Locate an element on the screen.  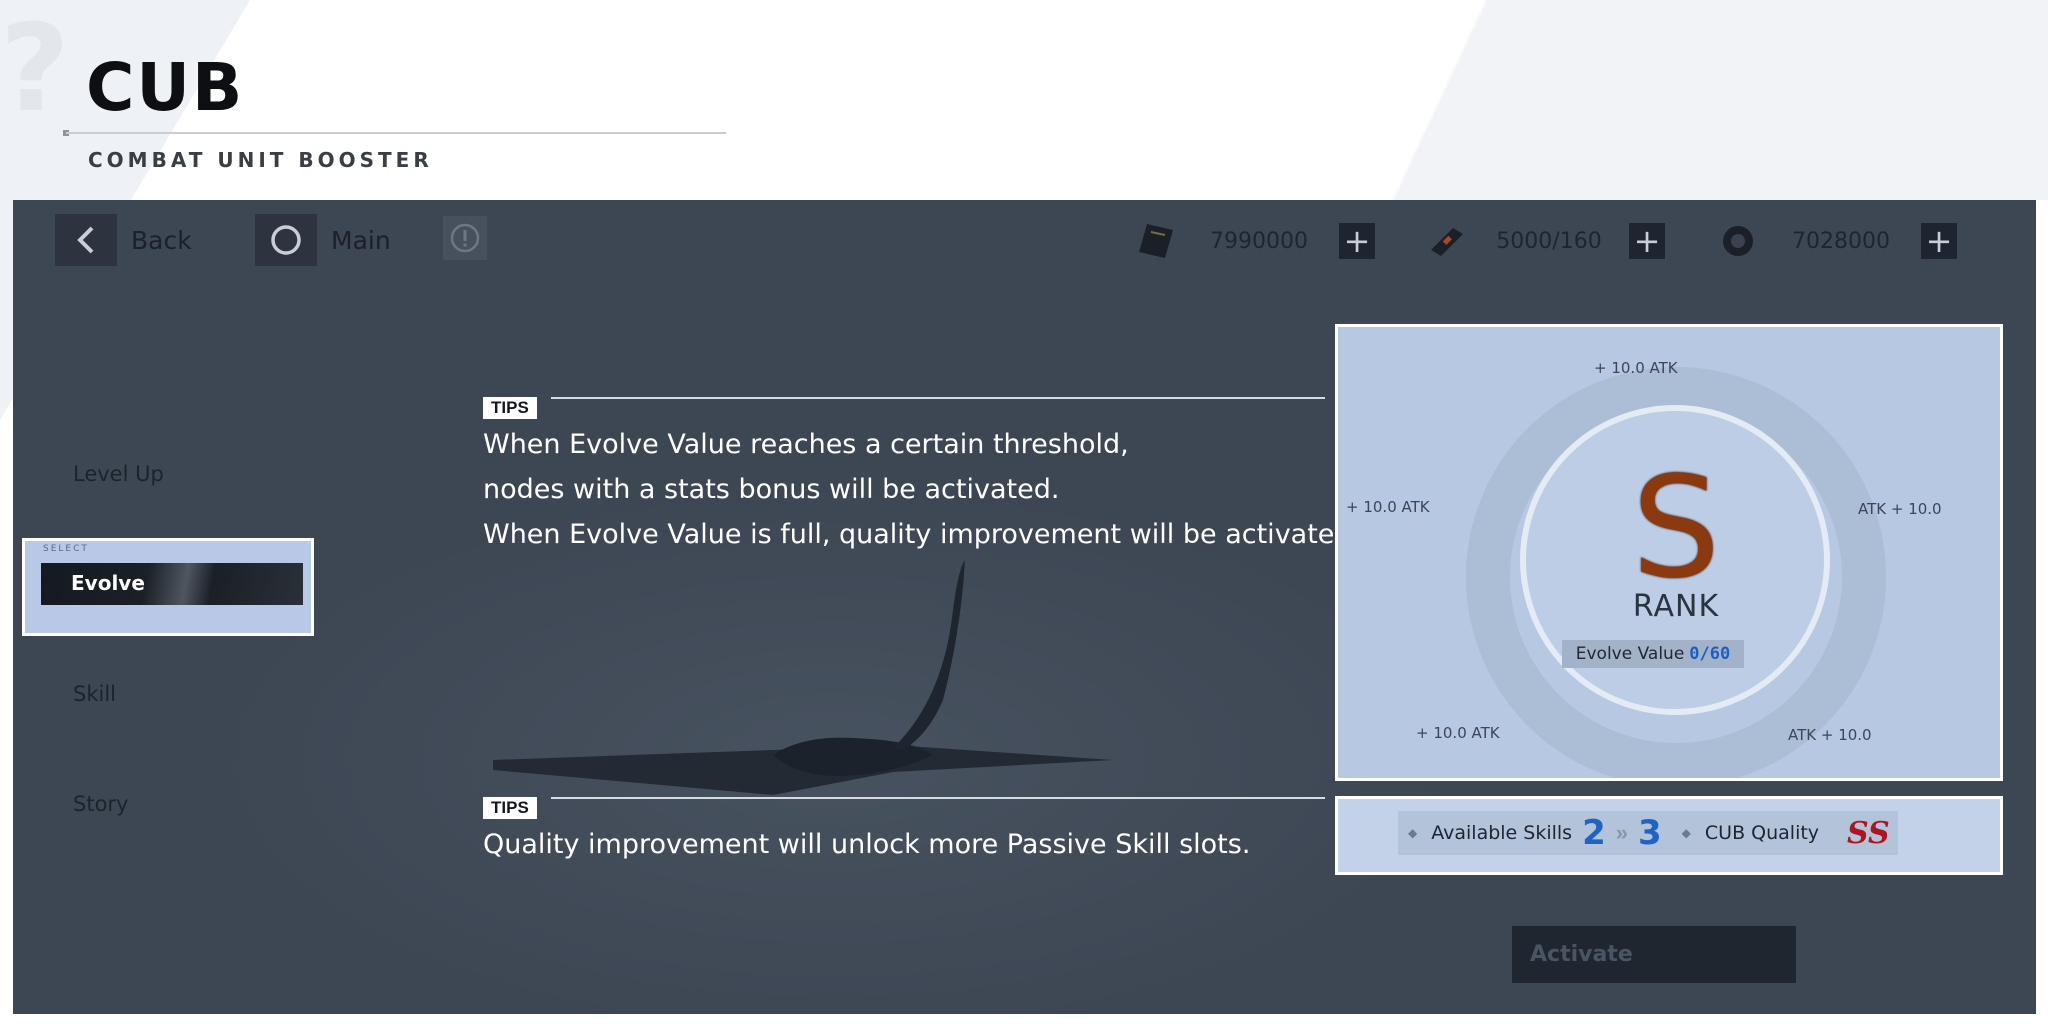
tips-tag-2: TIPS is located at coordinates (510, 808).